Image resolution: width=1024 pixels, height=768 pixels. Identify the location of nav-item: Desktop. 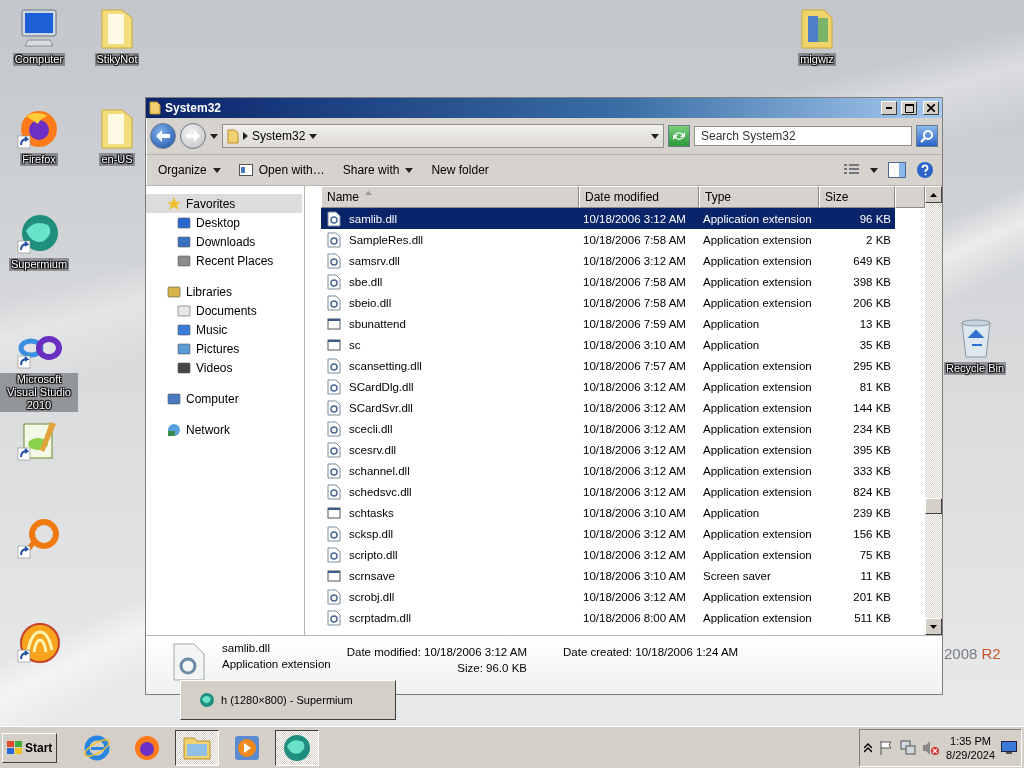
(224, 222).